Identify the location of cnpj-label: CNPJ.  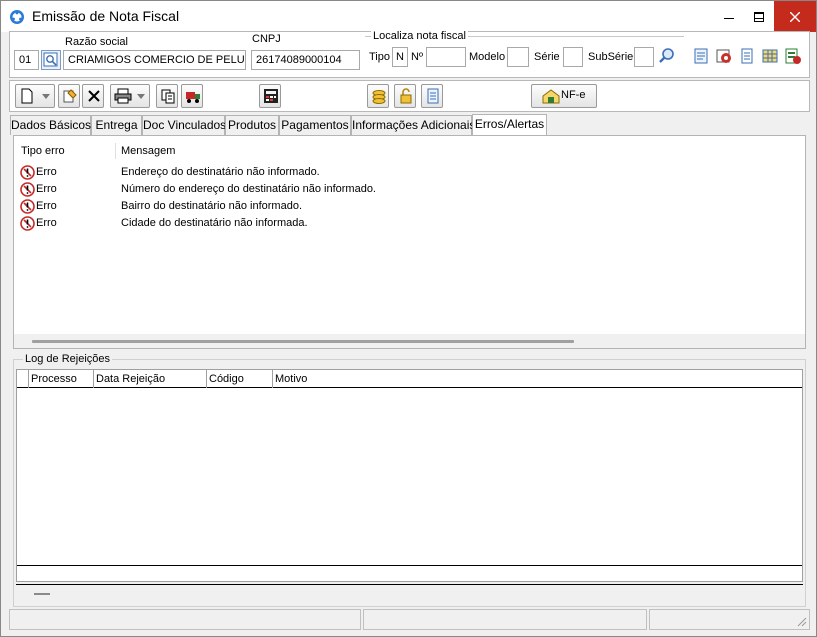
(266, 39).